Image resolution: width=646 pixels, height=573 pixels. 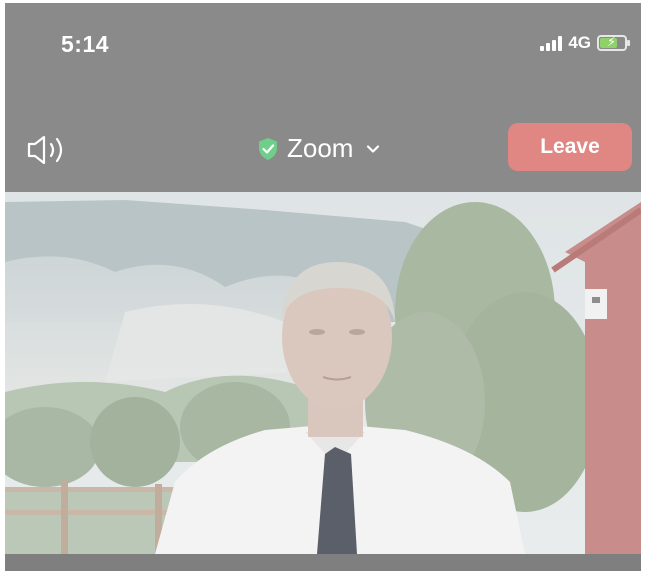 What do you see at coordinates (85, 44) in the screenshot?
I see `status-time: 5:14` at bounding box center [85, 44].